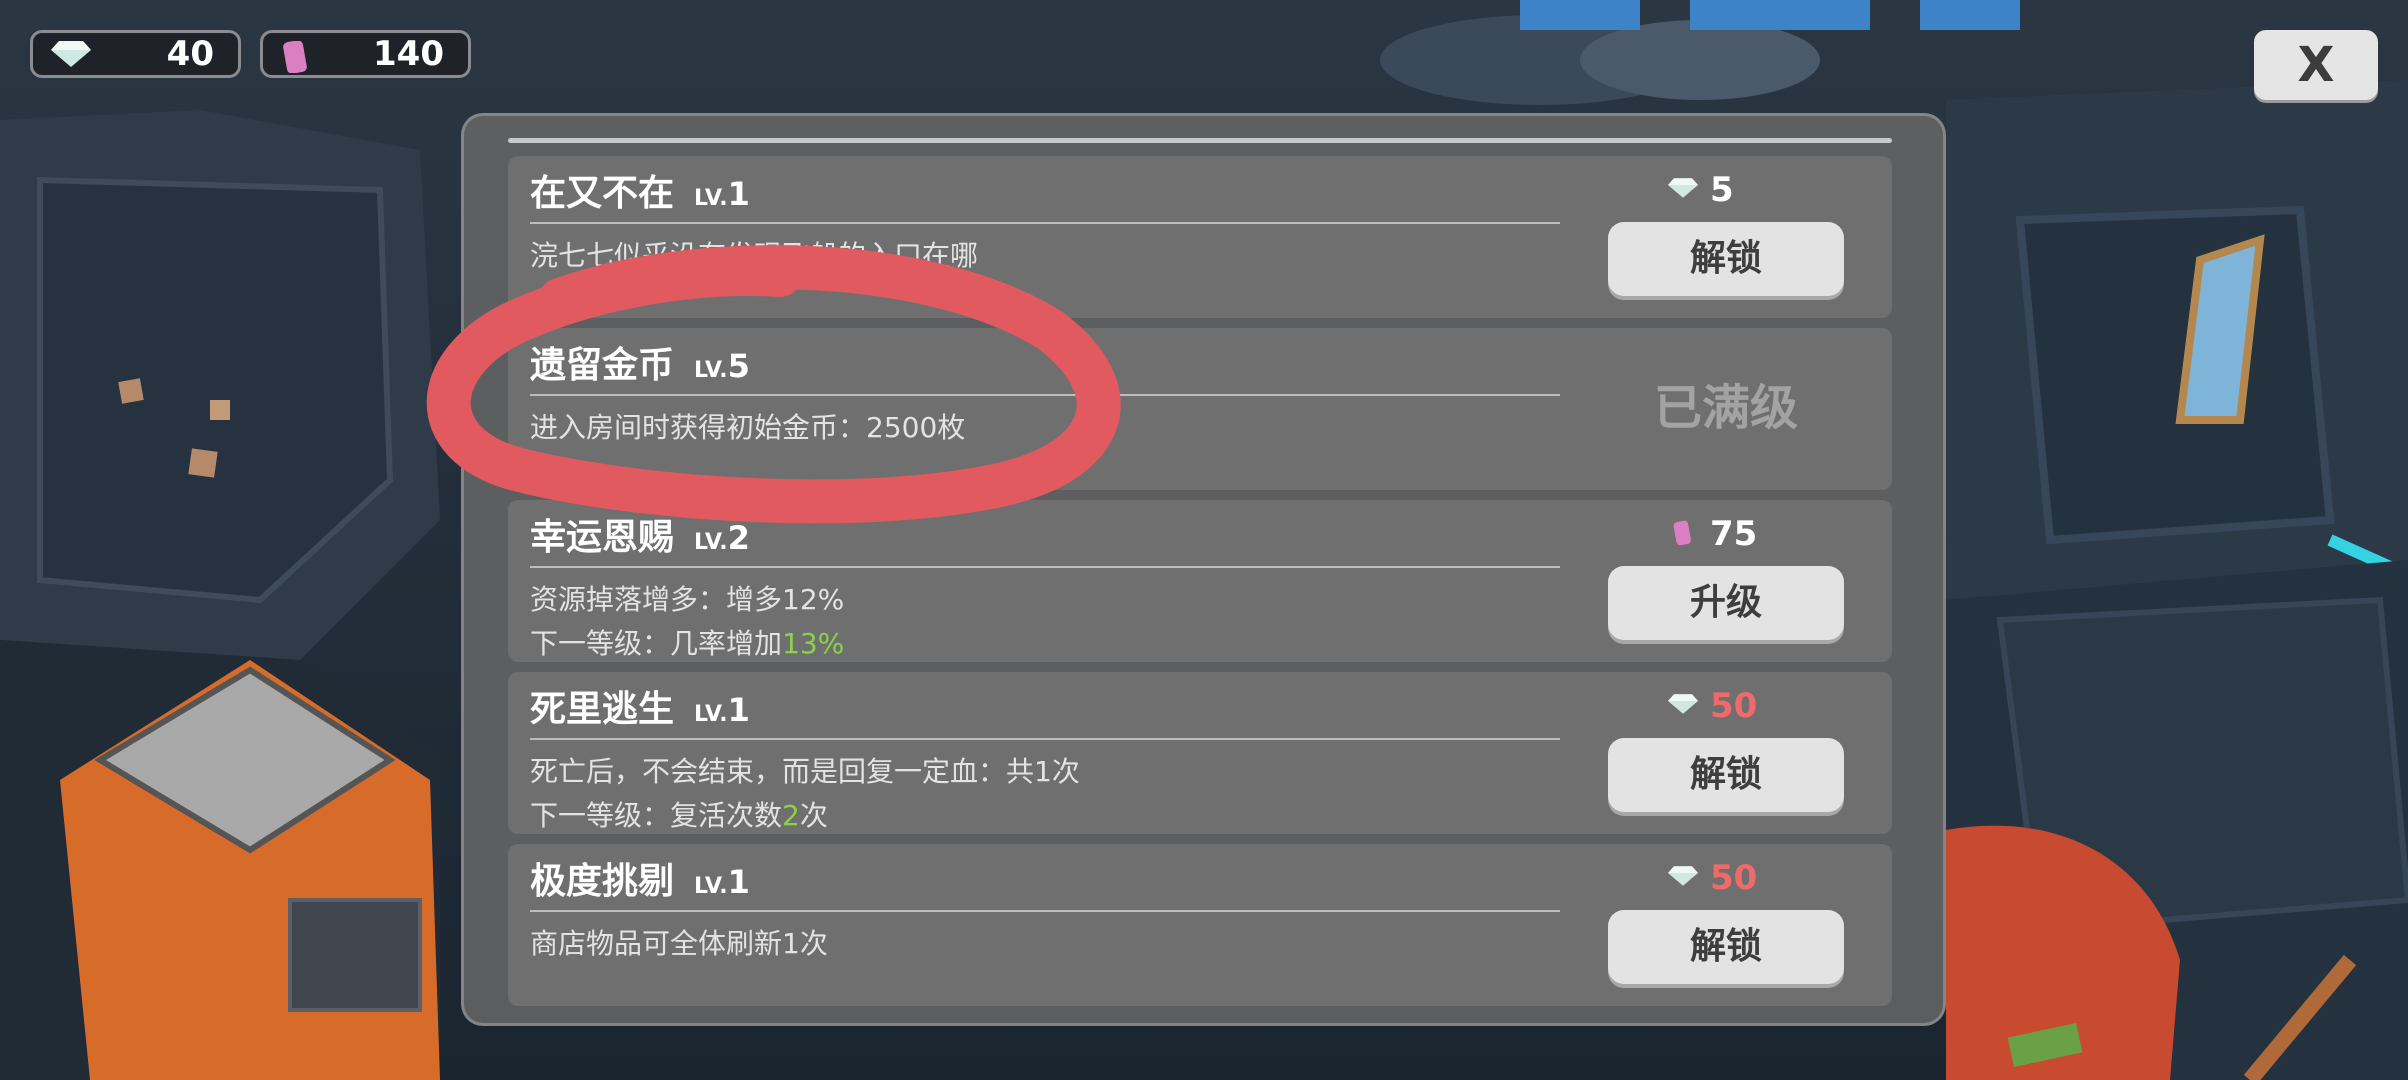 The width and height of the screenshot is (2408, 1080). I want to click on panel-top-divider, so click(1200, 140).